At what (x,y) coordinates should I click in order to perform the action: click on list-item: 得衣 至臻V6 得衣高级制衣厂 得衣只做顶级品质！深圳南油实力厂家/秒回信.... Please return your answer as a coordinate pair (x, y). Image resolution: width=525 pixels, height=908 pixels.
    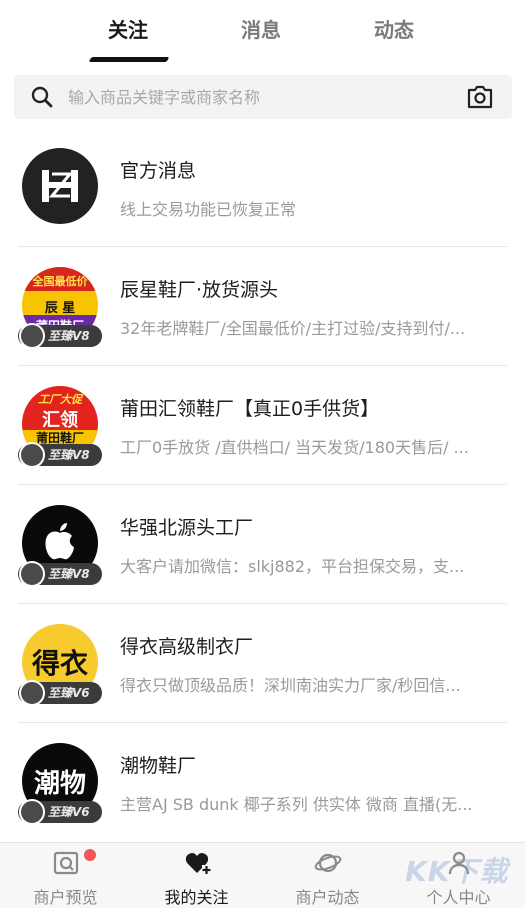
    Looking at the image, I should click on (262, 663).